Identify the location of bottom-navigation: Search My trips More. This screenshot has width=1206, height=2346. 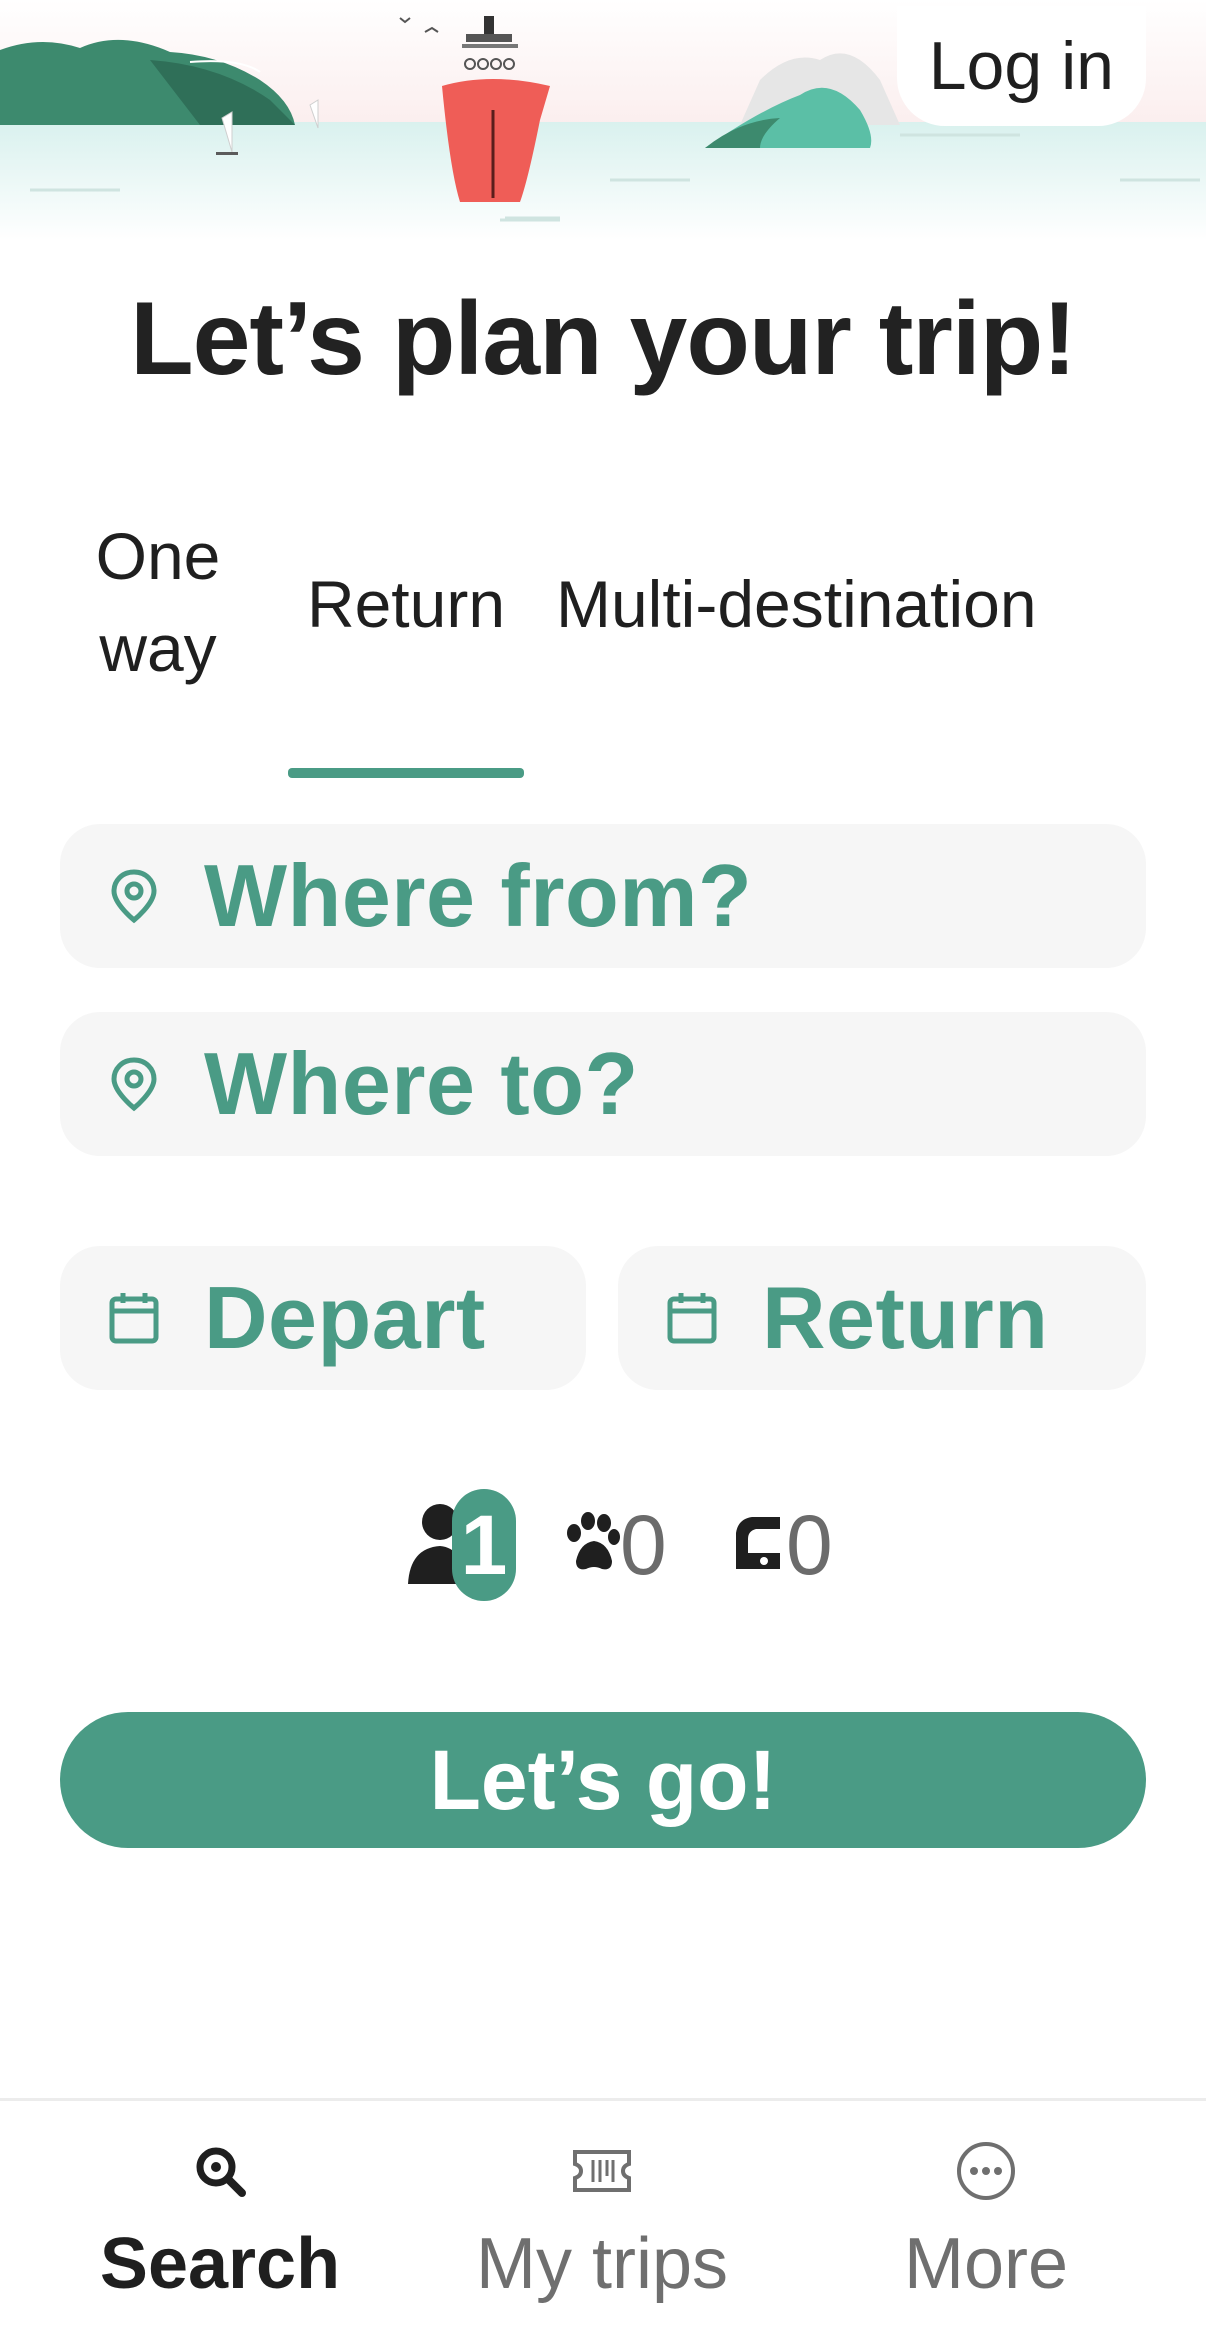
(603, 2222).